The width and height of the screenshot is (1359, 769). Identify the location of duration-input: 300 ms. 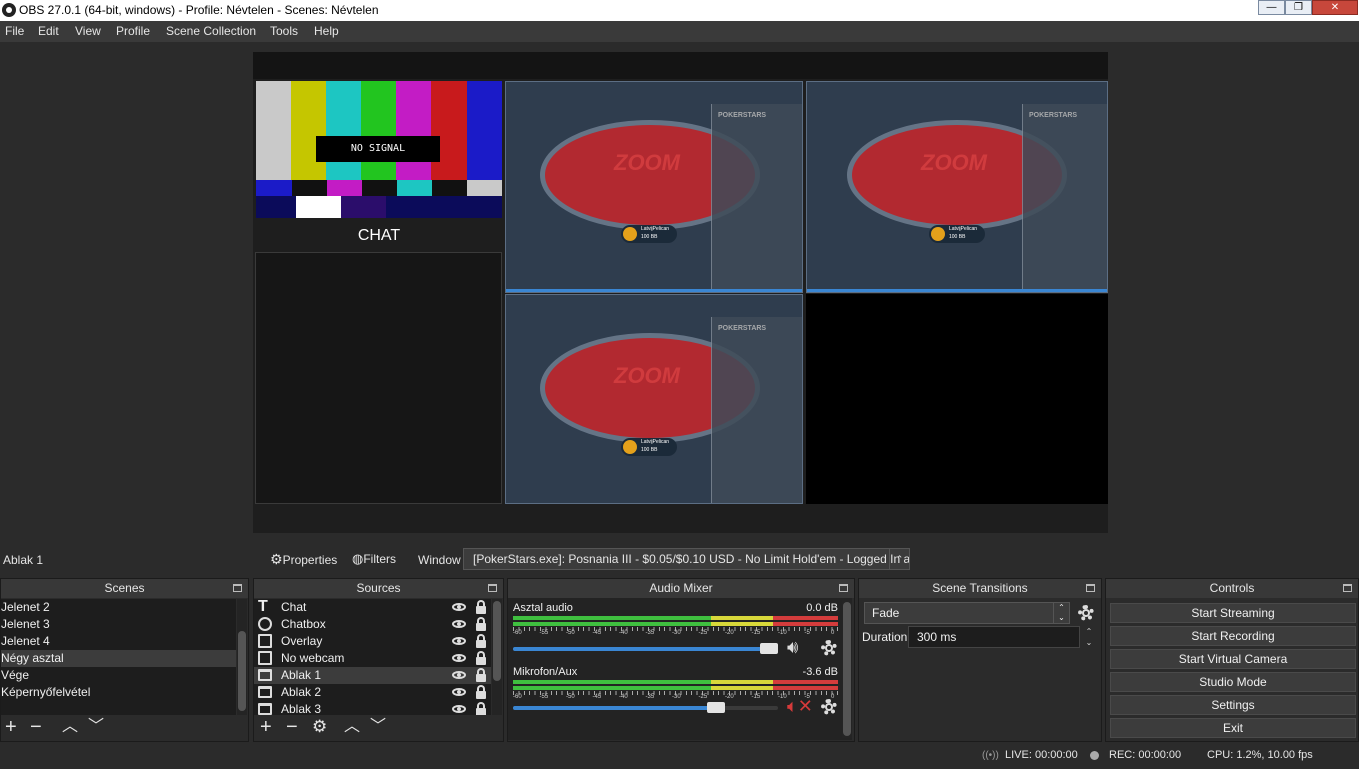
(994, 637).